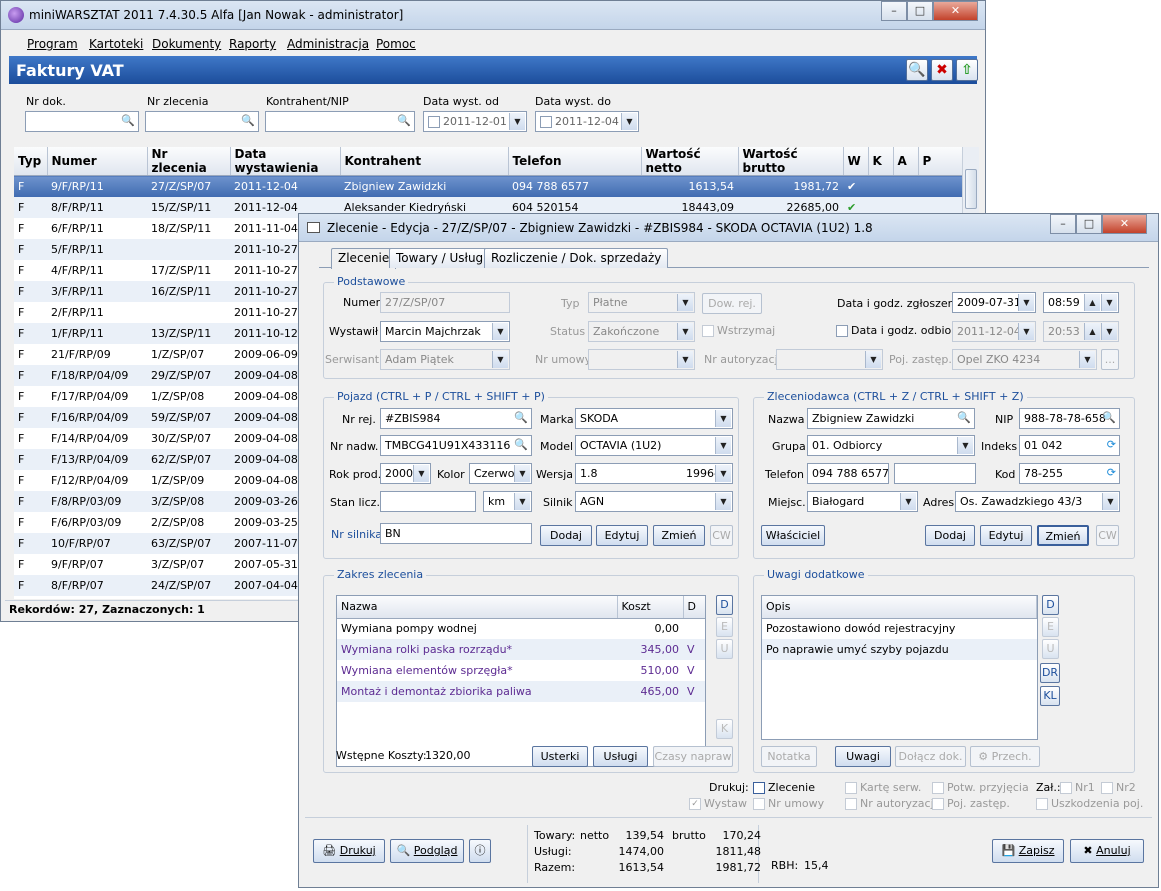 Image resolution: width=1161 pixels, height=891 pixels. I want to click on godz-odbioru-input: 20:53 ▲ ▼, so click(1081, 331).